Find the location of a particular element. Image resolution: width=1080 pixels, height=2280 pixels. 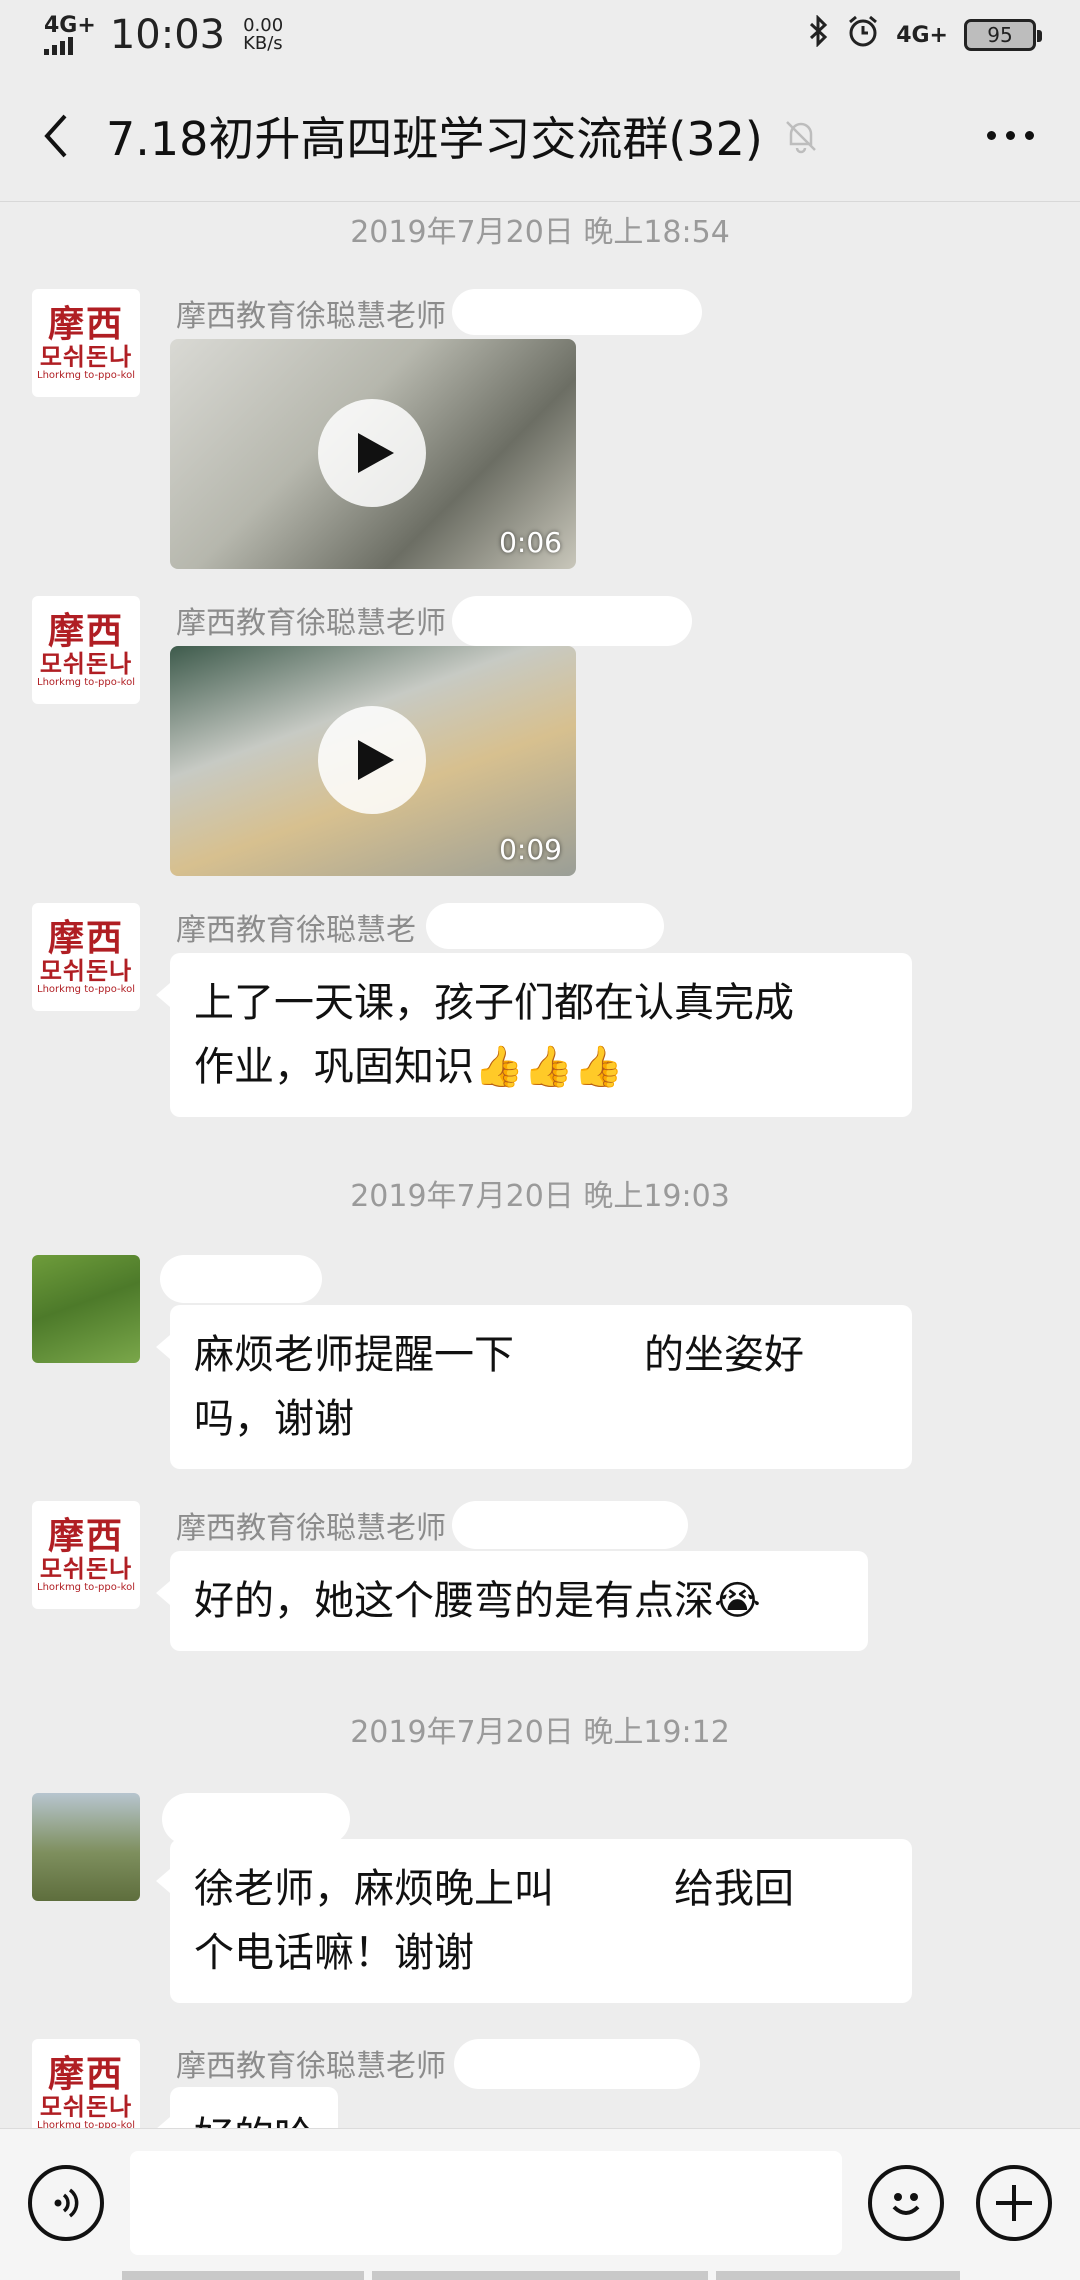

text-bubble: 好的，她这个腰弯的是有点深😭 is located at coordinates (512, 1601).